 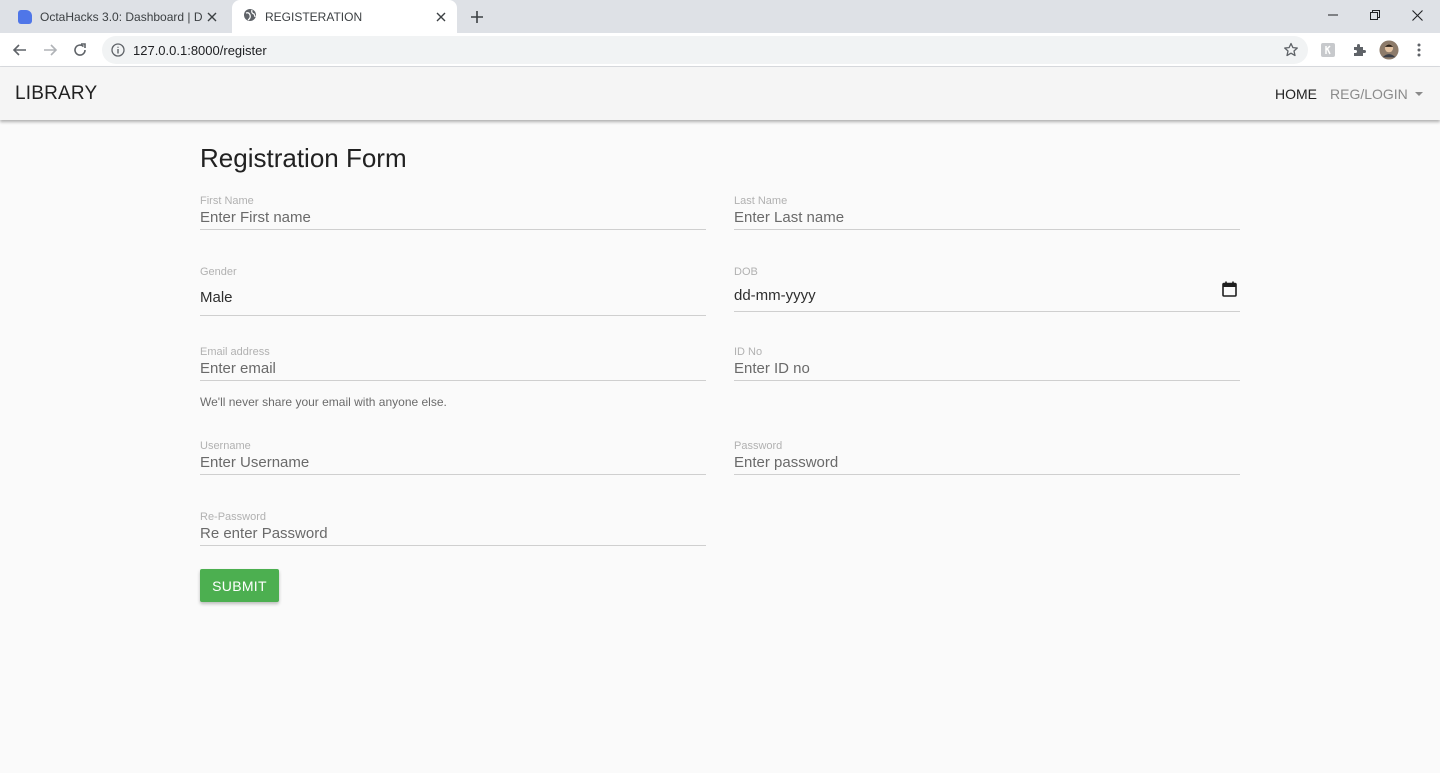 What do you see at coordinates (453, 315) in the screenshot?
I see `gender-underline` at bounding box center [453, 315].